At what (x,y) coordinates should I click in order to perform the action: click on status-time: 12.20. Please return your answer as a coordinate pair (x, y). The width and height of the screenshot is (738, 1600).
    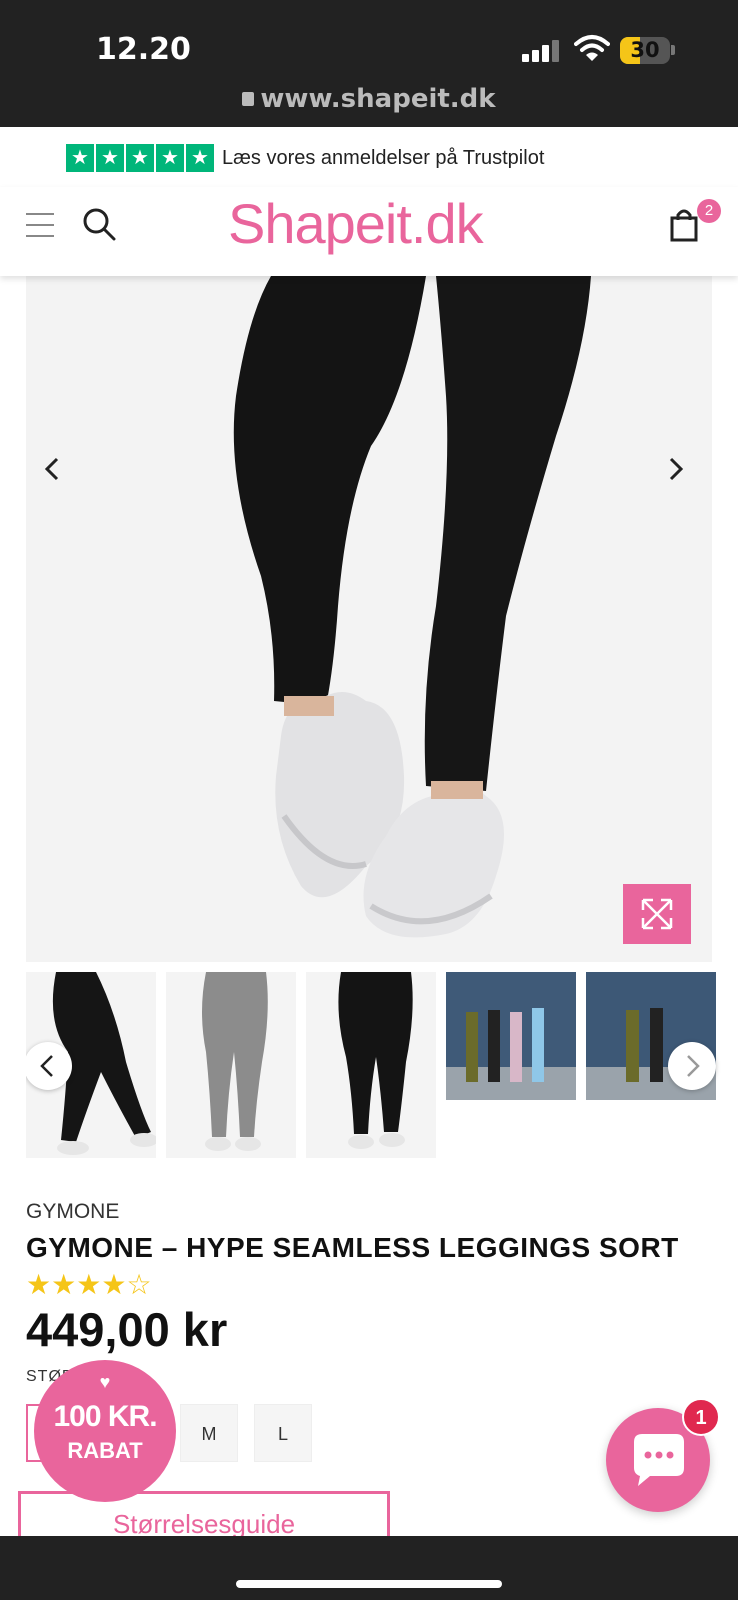
    Looking at the image, I should click on (143, 49).